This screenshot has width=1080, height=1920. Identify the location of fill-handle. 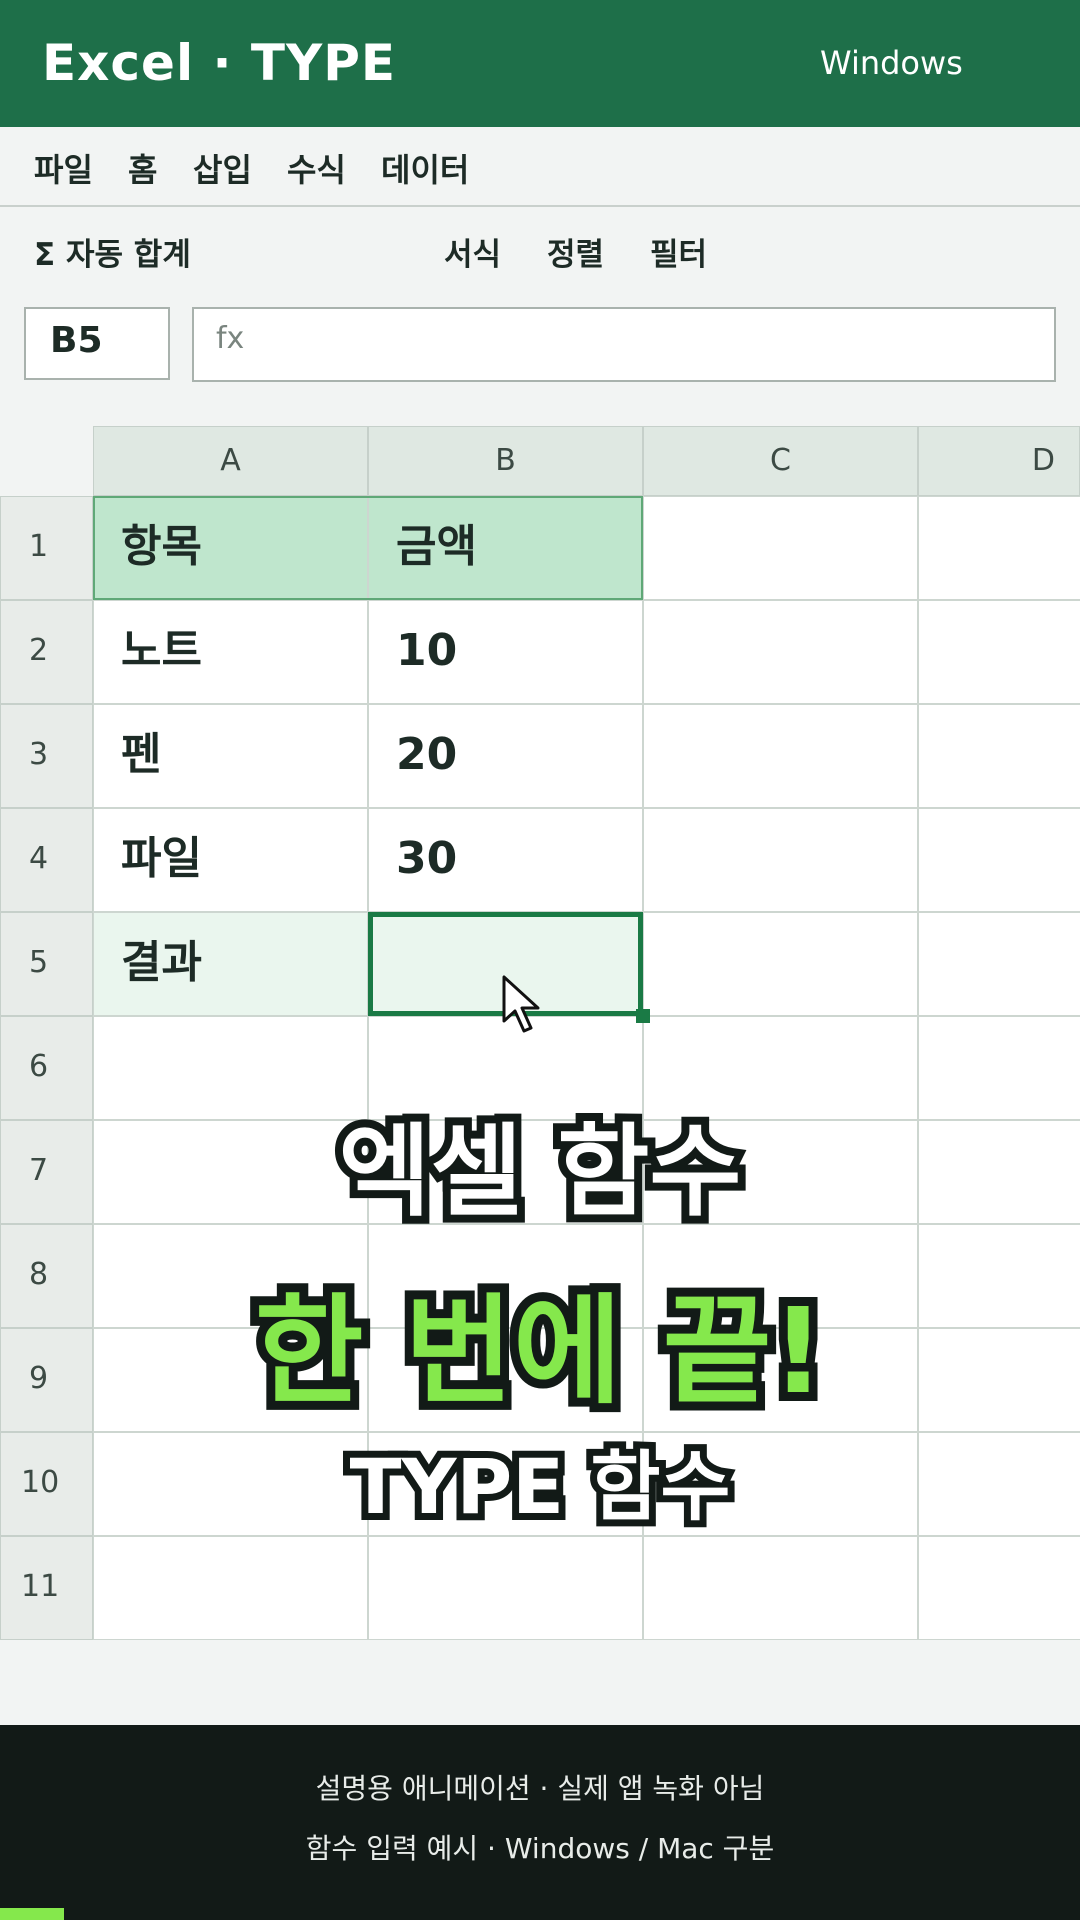
(643, 1016).